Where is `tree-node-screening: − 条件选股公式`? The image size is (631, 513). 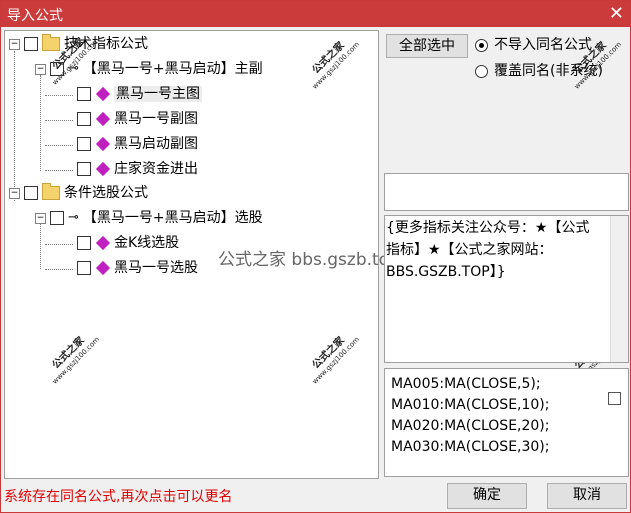 tree-node-screening: − 条件选股公式 is located at coordinates (78, 193).